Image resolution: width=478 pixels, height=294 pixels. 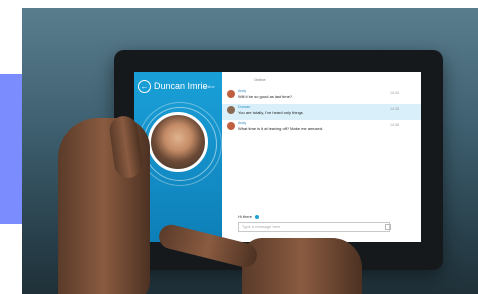 I want to click on back-arrow-icon: ←, so click(x=144, y=86).